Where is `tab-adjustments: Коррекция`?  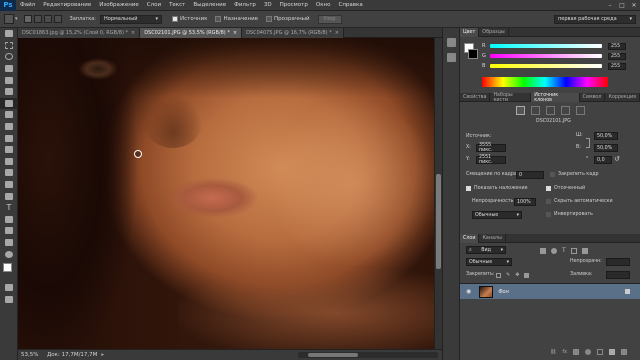 tab-adjustments: Коррекция is located at coordinates (622, 97).